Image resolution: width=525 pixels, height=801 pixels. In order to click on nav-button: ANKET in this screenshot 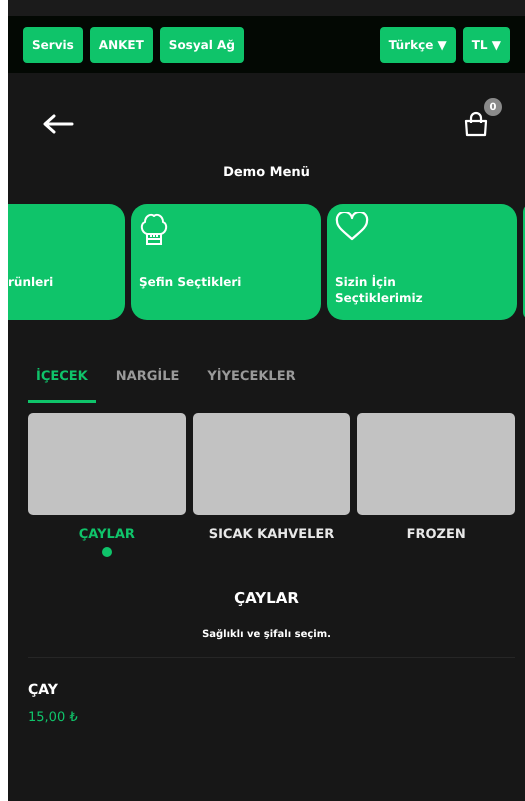, I will do `click(121, 44)`.